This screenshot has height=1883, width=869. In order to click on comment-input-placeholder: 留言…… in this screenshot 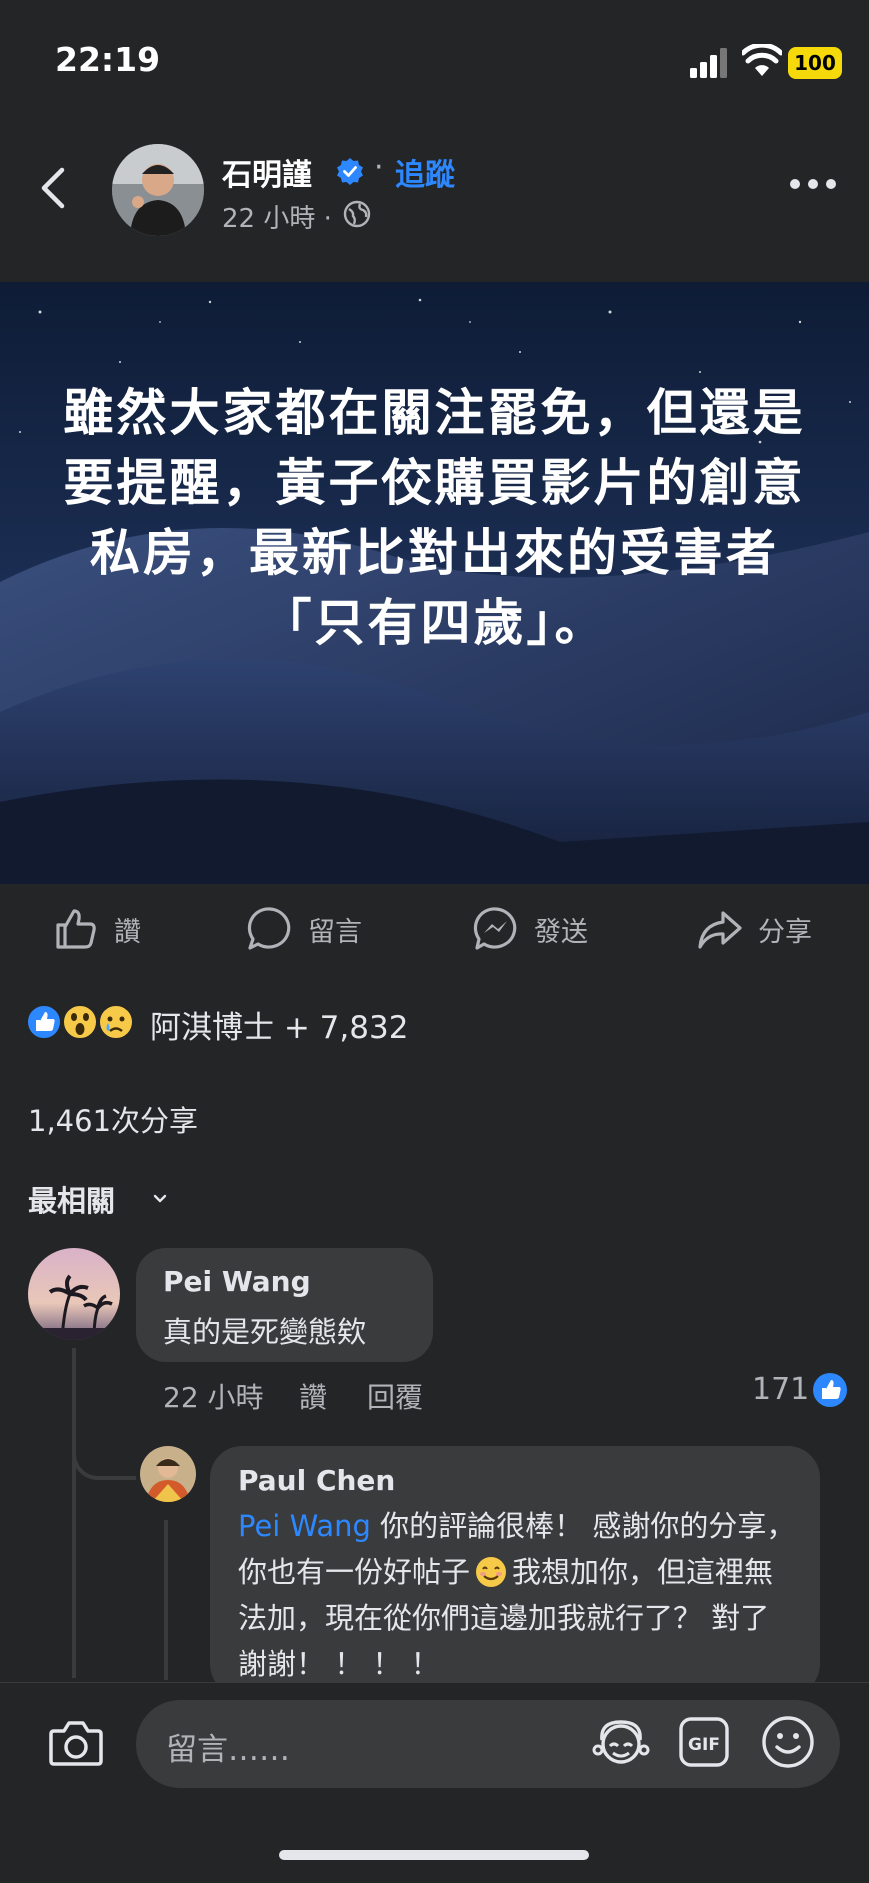, I will do `click(228, 1746)`.